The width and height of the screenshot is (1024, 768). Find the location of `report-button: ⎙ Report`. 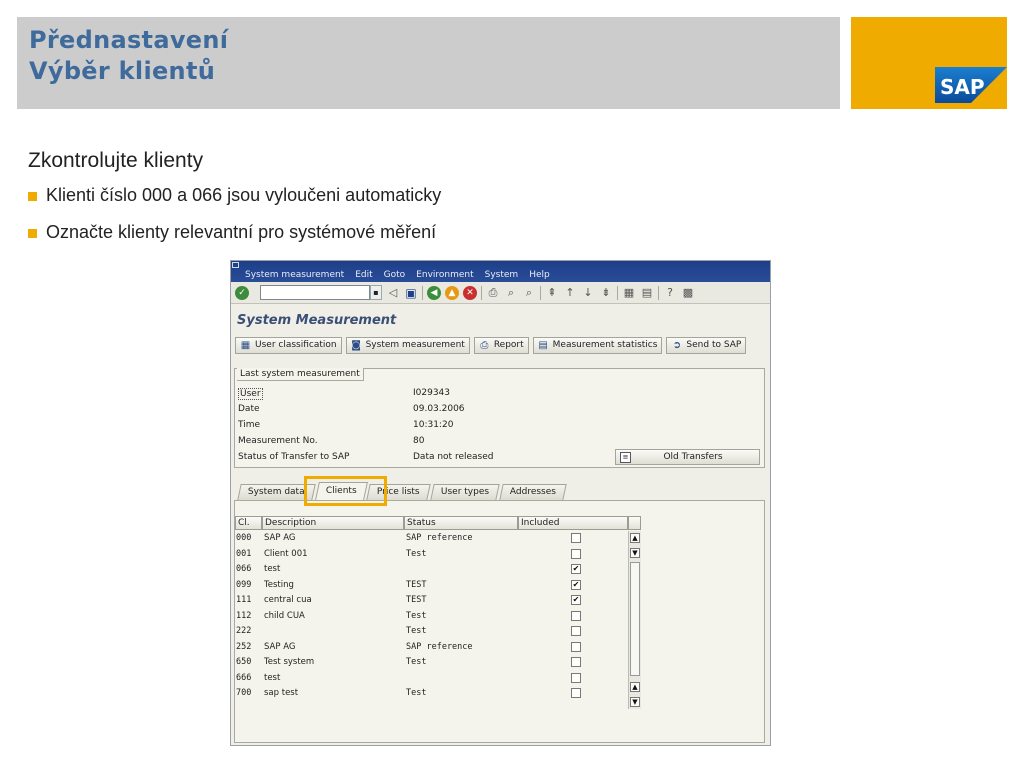

report-button: ⎙ Report is located at coordinates (501, 345).